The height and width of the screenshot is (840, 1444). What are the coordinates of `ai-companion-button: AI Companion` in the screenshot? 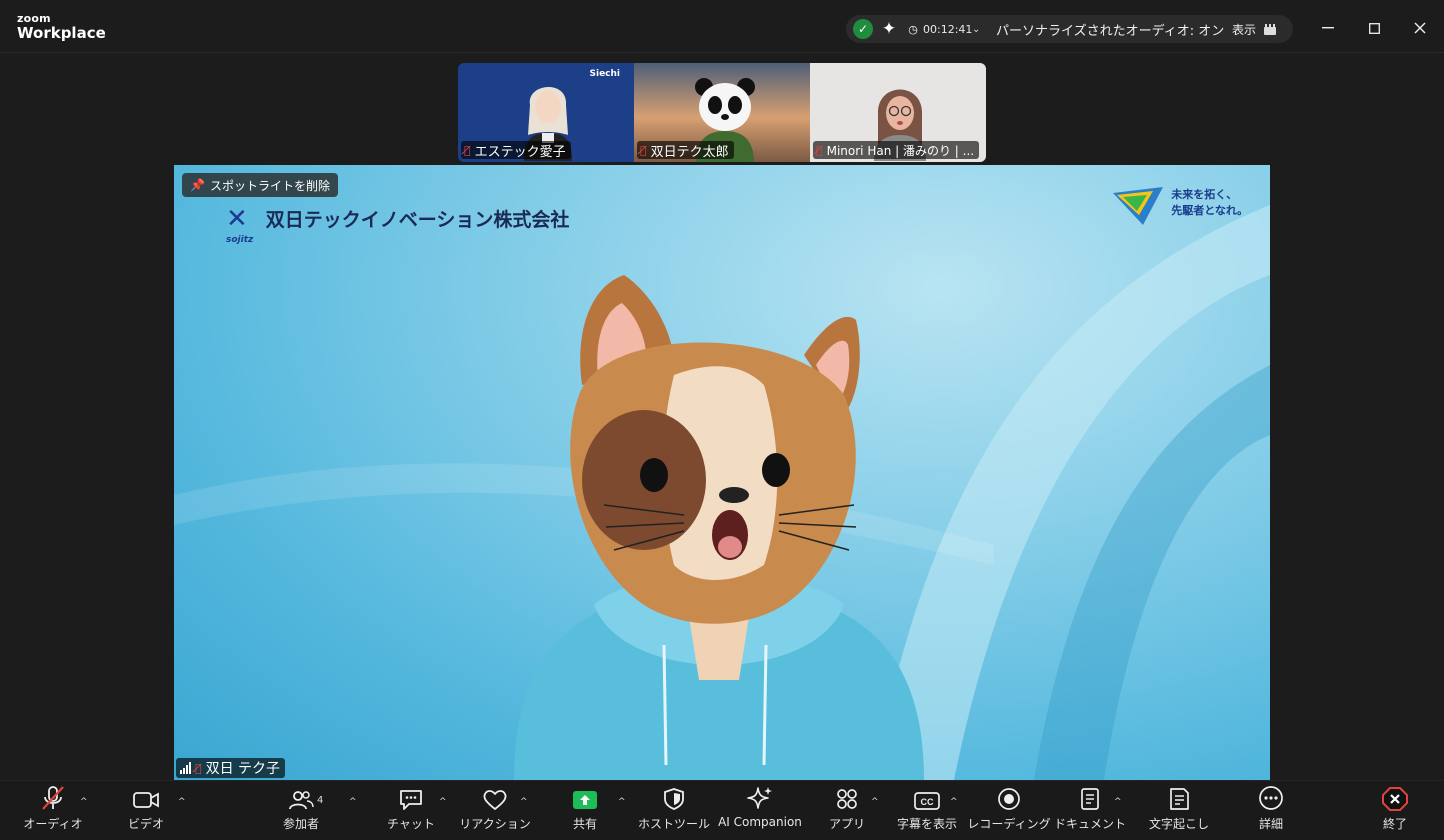 It's located at (760, 810).